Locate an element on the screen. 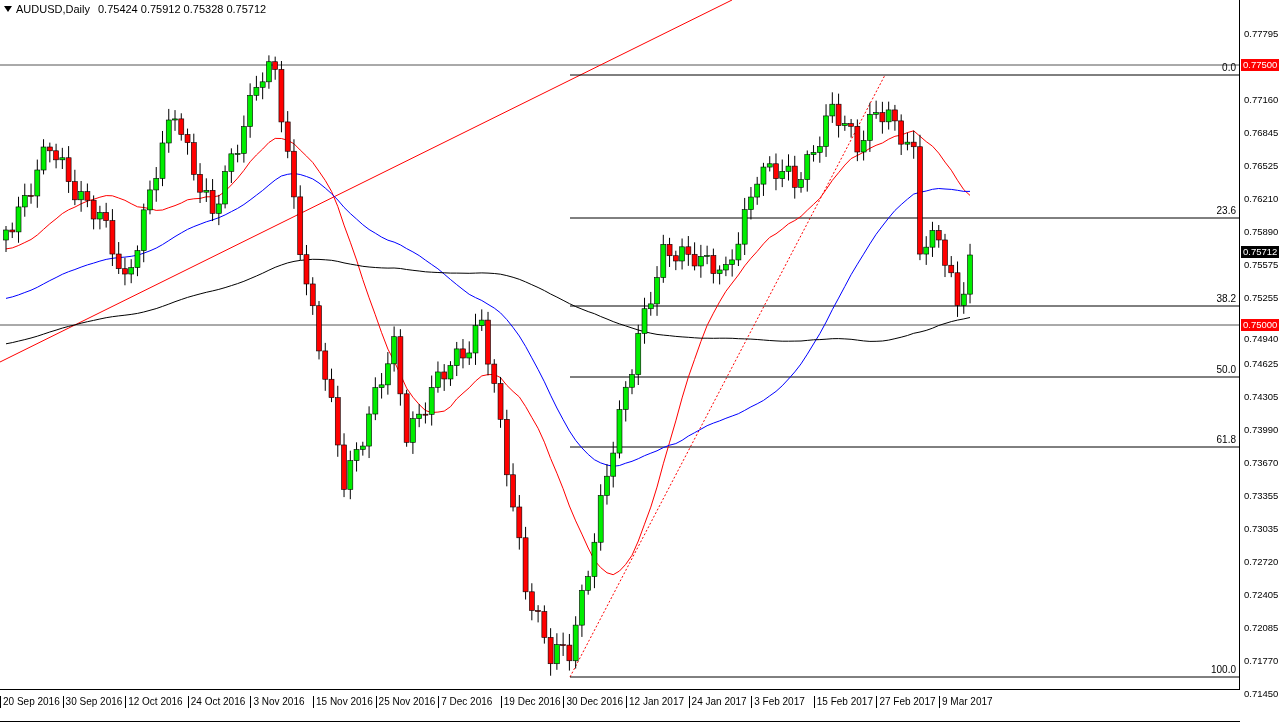 This screenshot has height=722, width=1283. date-axis-label: 7 Dec 2016 is located at coordinates (465, 702).